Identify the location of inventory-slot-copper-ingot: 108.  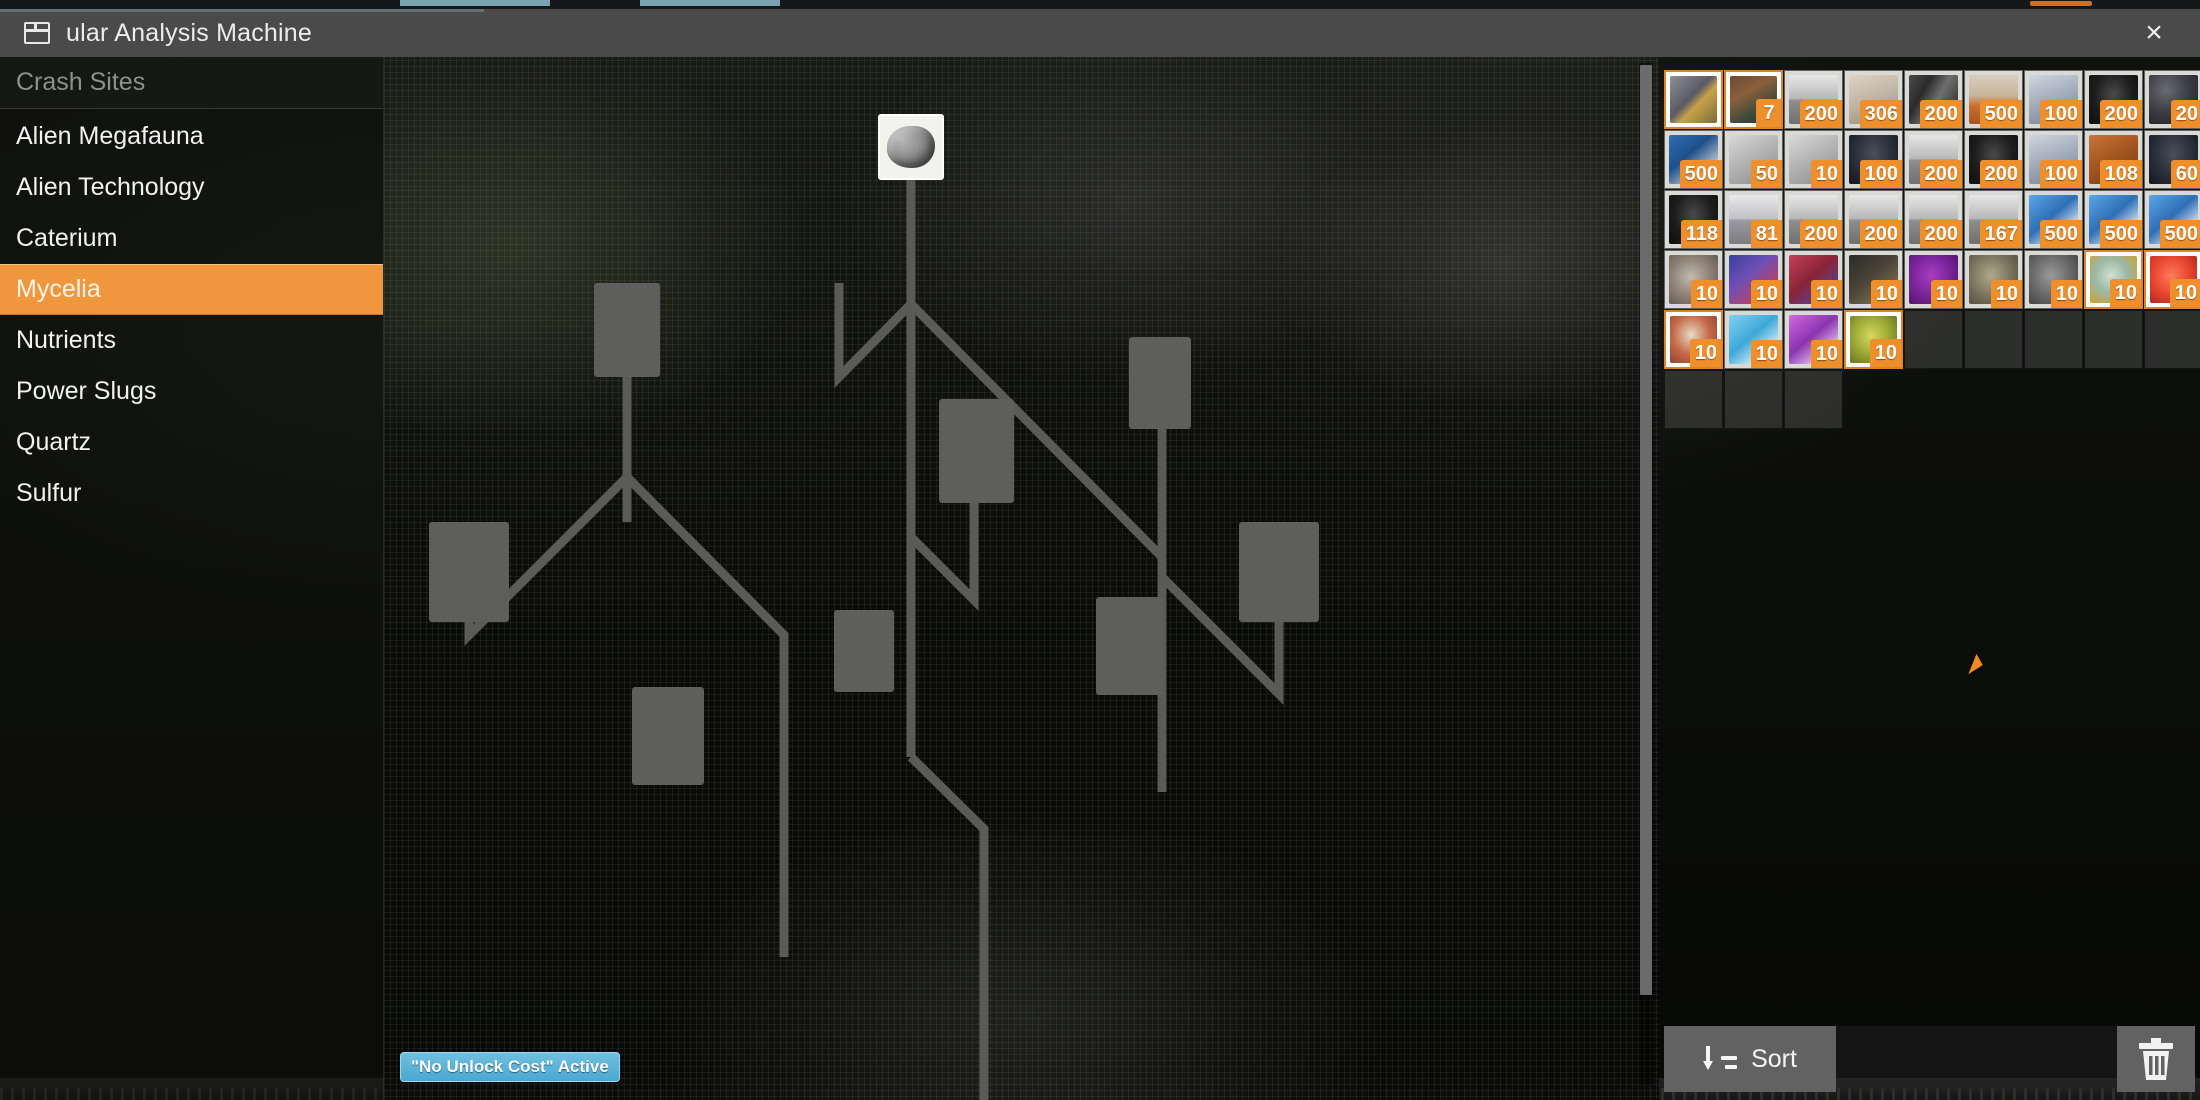
(2113, 159).